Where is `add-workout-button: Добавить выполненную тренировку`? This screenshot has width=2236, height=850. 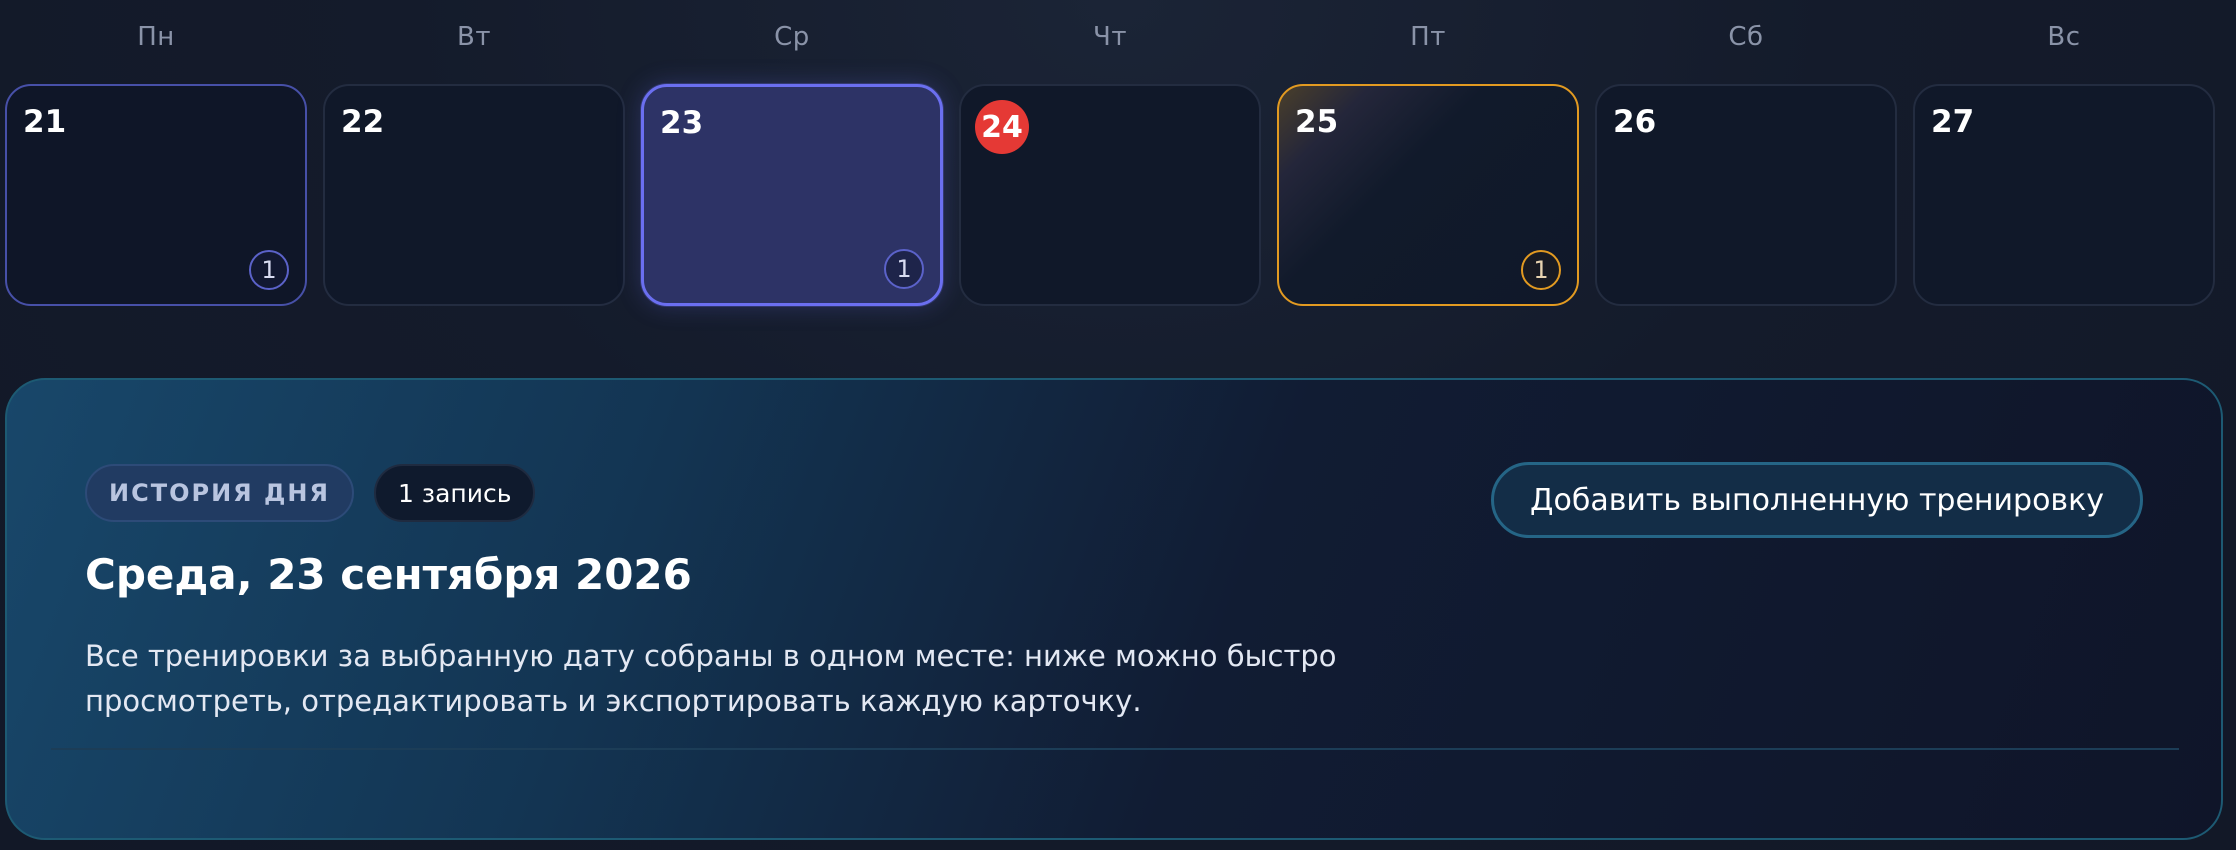
add-workout-button: Добавить выполненную тренировку is located at coordinates (1817, 500).